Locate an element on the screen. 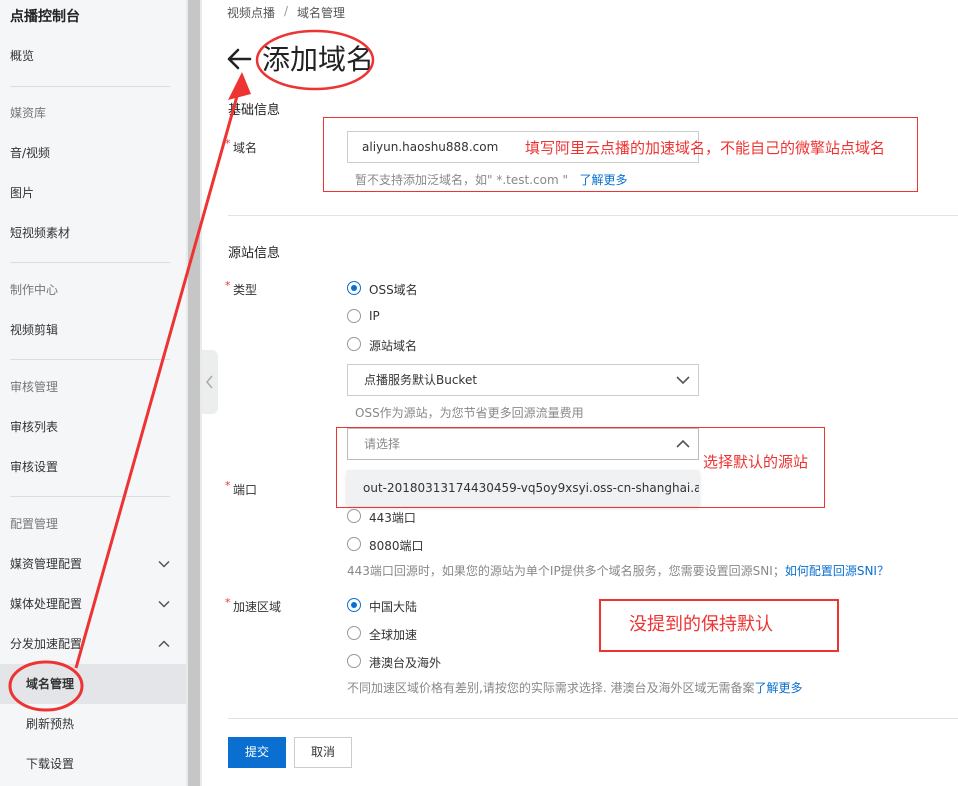 This screenshot has height=786, width=958. acceleration-region-label: 加速区域 is located at coordinates (257, 607).